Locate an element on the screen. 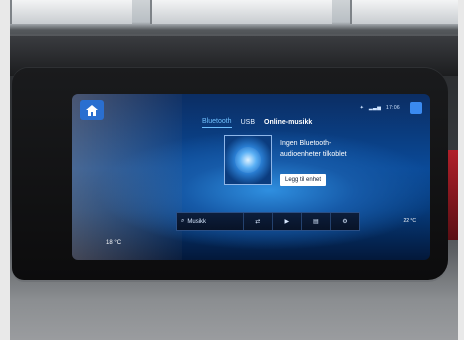  play-icon: ▶ is located at coordinates (287, 222).